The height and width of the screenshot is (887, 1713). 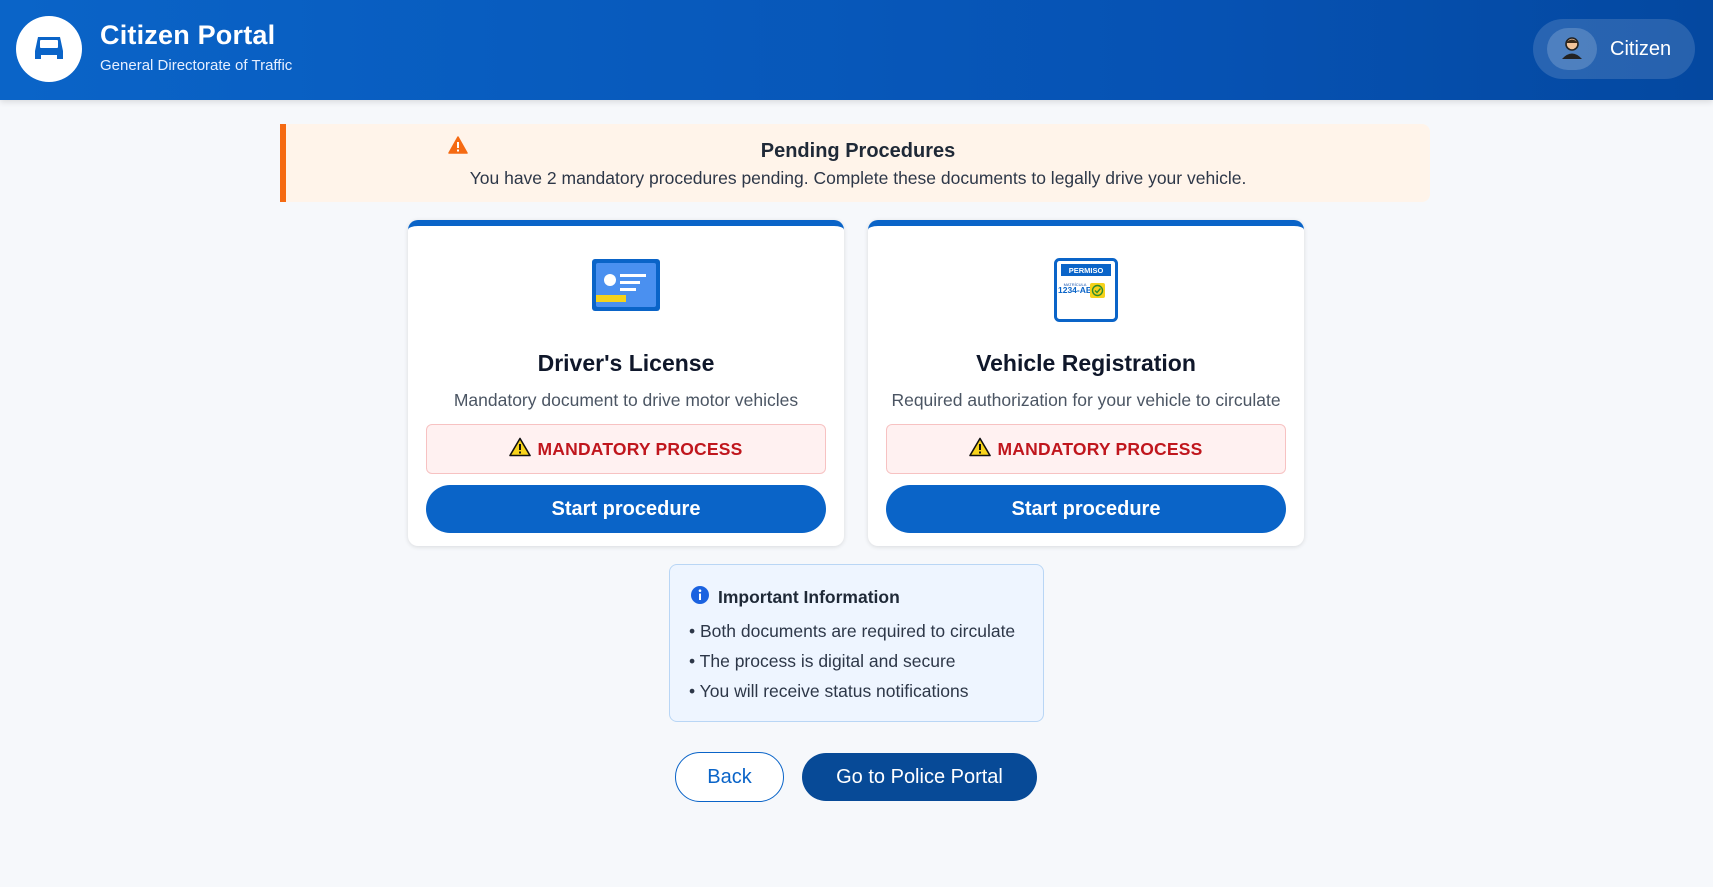 I want to click on info-header: Important Information, so click(x=795, y=597).